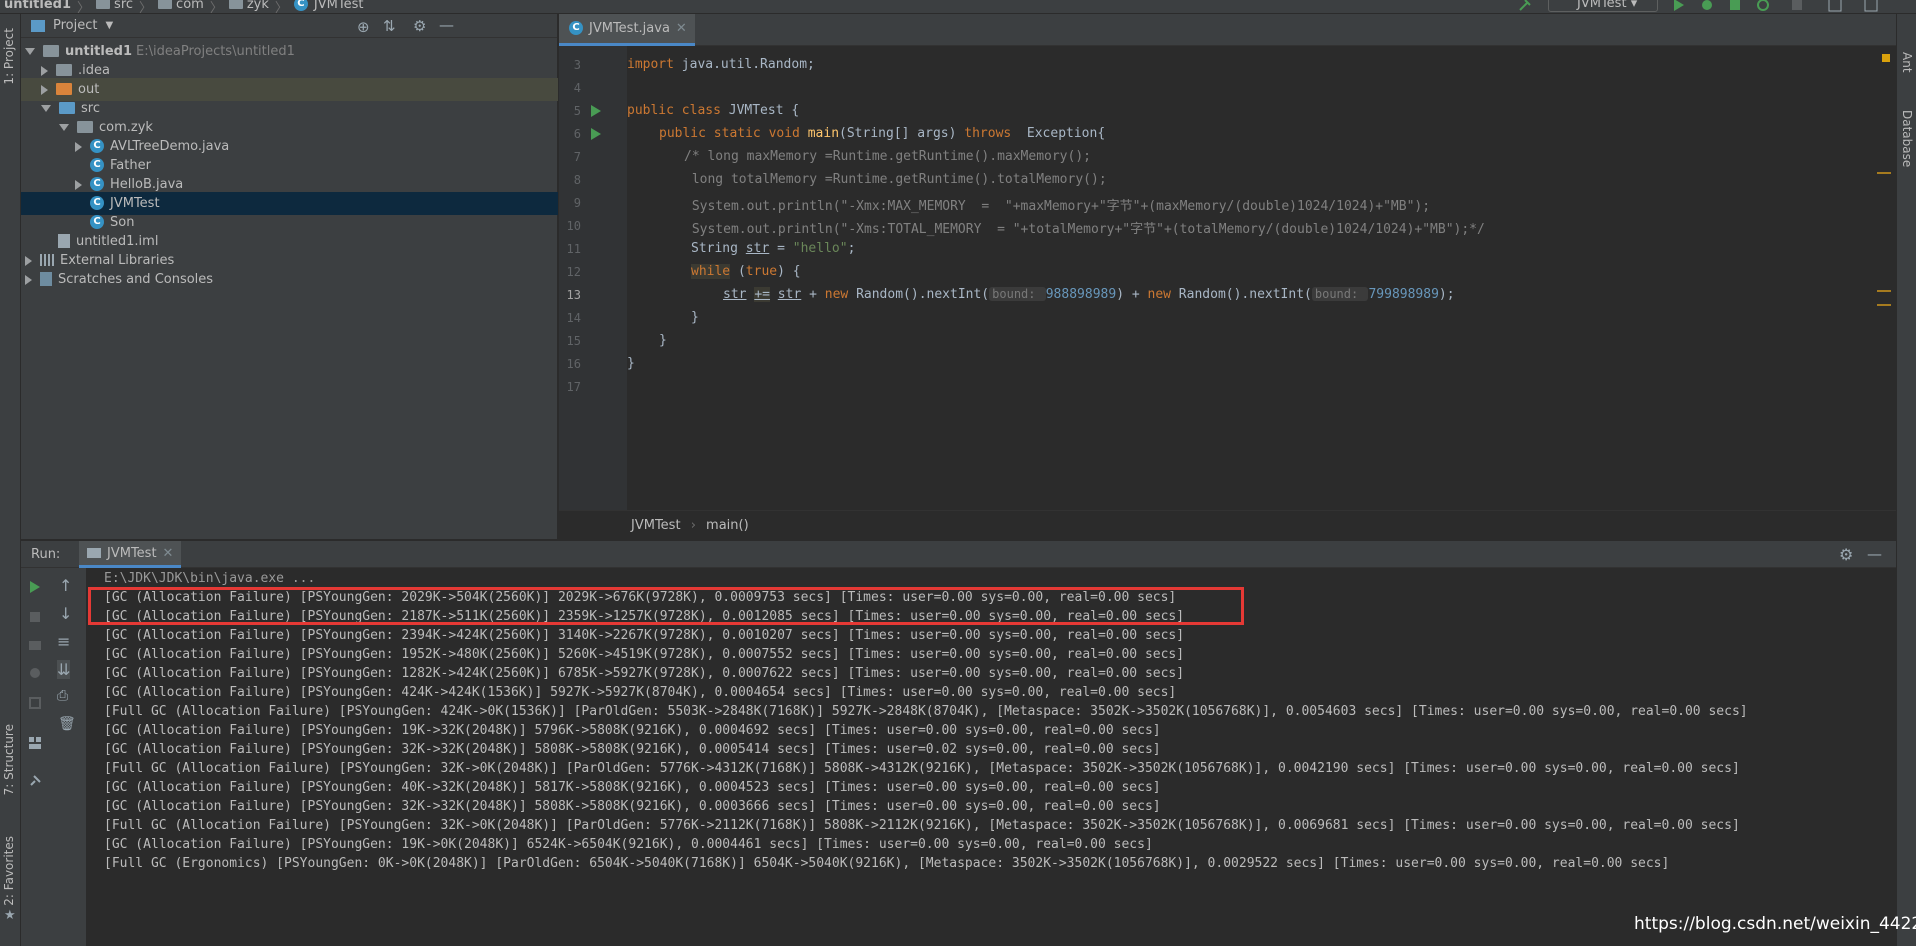  I want to click on soft-wrap-icon: ≡, so click(63, 641).